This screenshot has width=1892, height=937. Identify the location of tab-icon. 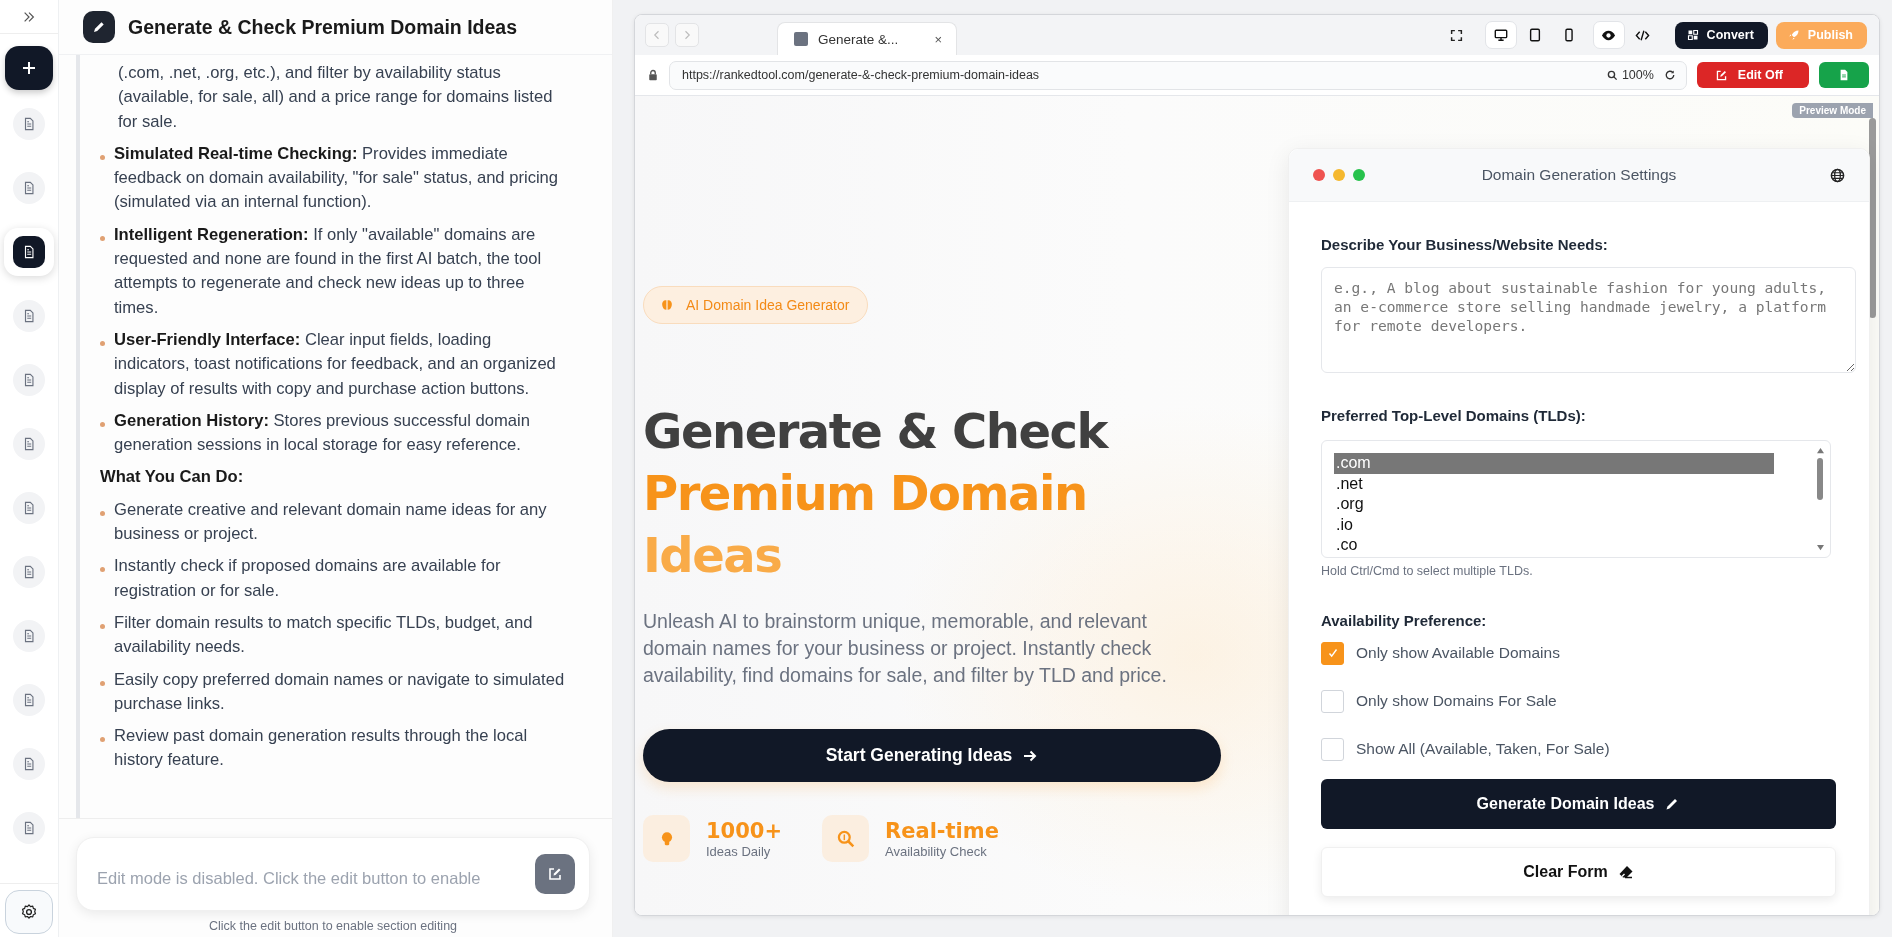
(801, 39).